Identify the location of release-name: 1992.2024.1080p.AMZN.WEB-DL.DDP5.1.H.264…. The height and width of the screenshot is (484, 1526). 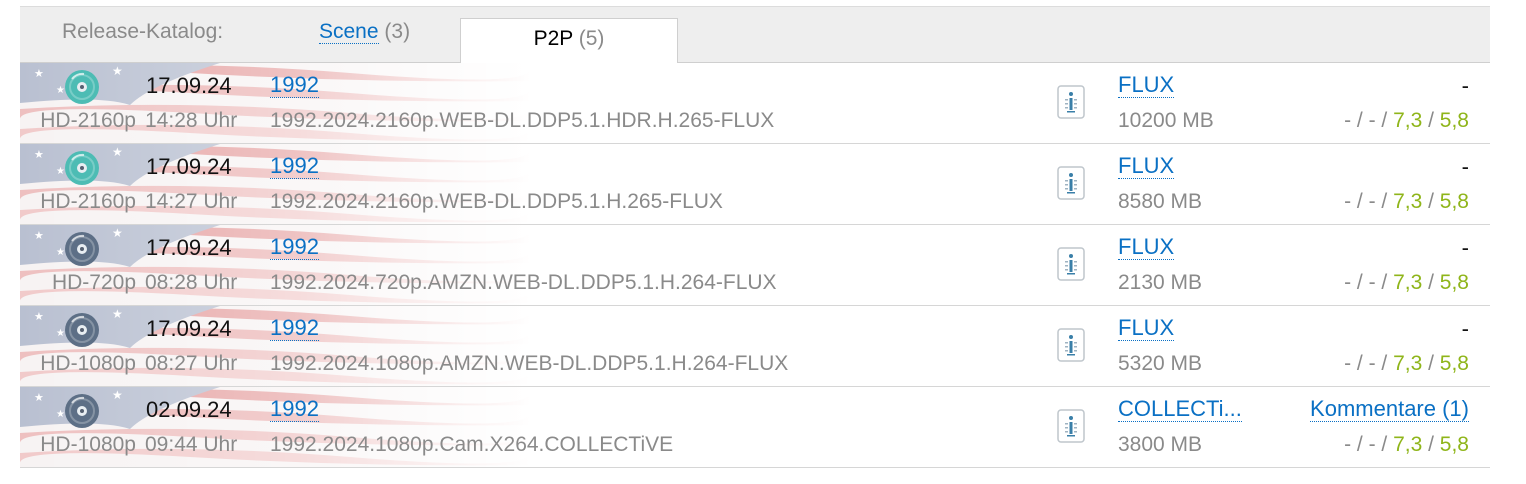
(529, 363).